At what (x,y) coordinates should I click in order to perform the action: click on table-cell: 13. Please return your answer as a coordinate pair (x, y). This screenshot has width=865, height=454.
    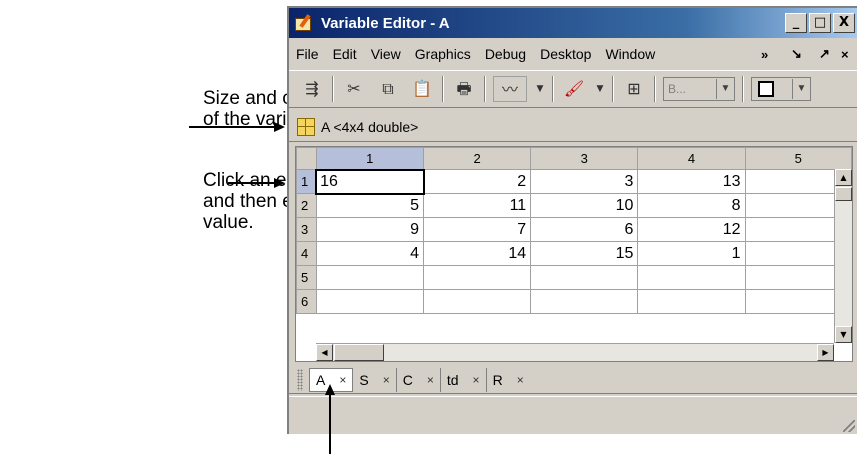
    Looking at the image, I should click on (691, 181).